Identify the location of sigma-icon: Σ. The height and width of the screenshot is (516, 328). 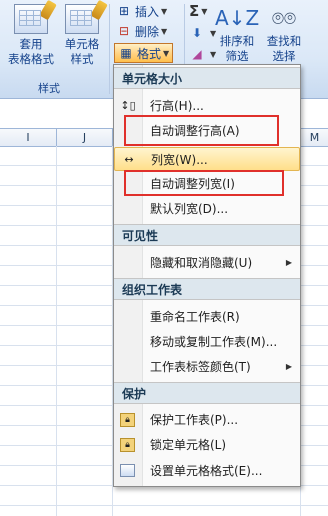
(194, 11).